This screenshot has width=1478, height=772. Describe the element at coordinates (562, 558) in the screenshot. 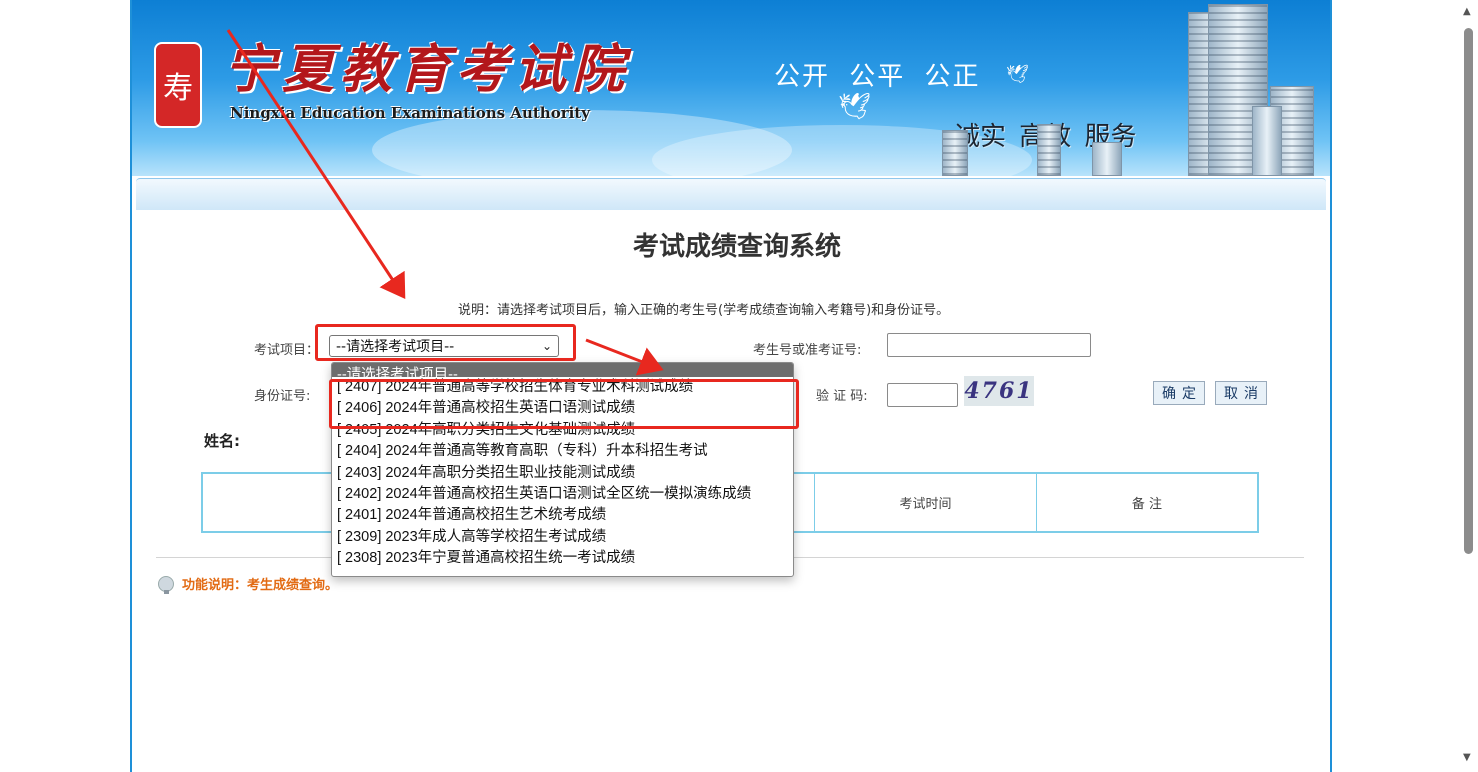

I see `dropdown-option: [ 2308] 2023年宁夏普通高校招生统一考试成绩` at that location.